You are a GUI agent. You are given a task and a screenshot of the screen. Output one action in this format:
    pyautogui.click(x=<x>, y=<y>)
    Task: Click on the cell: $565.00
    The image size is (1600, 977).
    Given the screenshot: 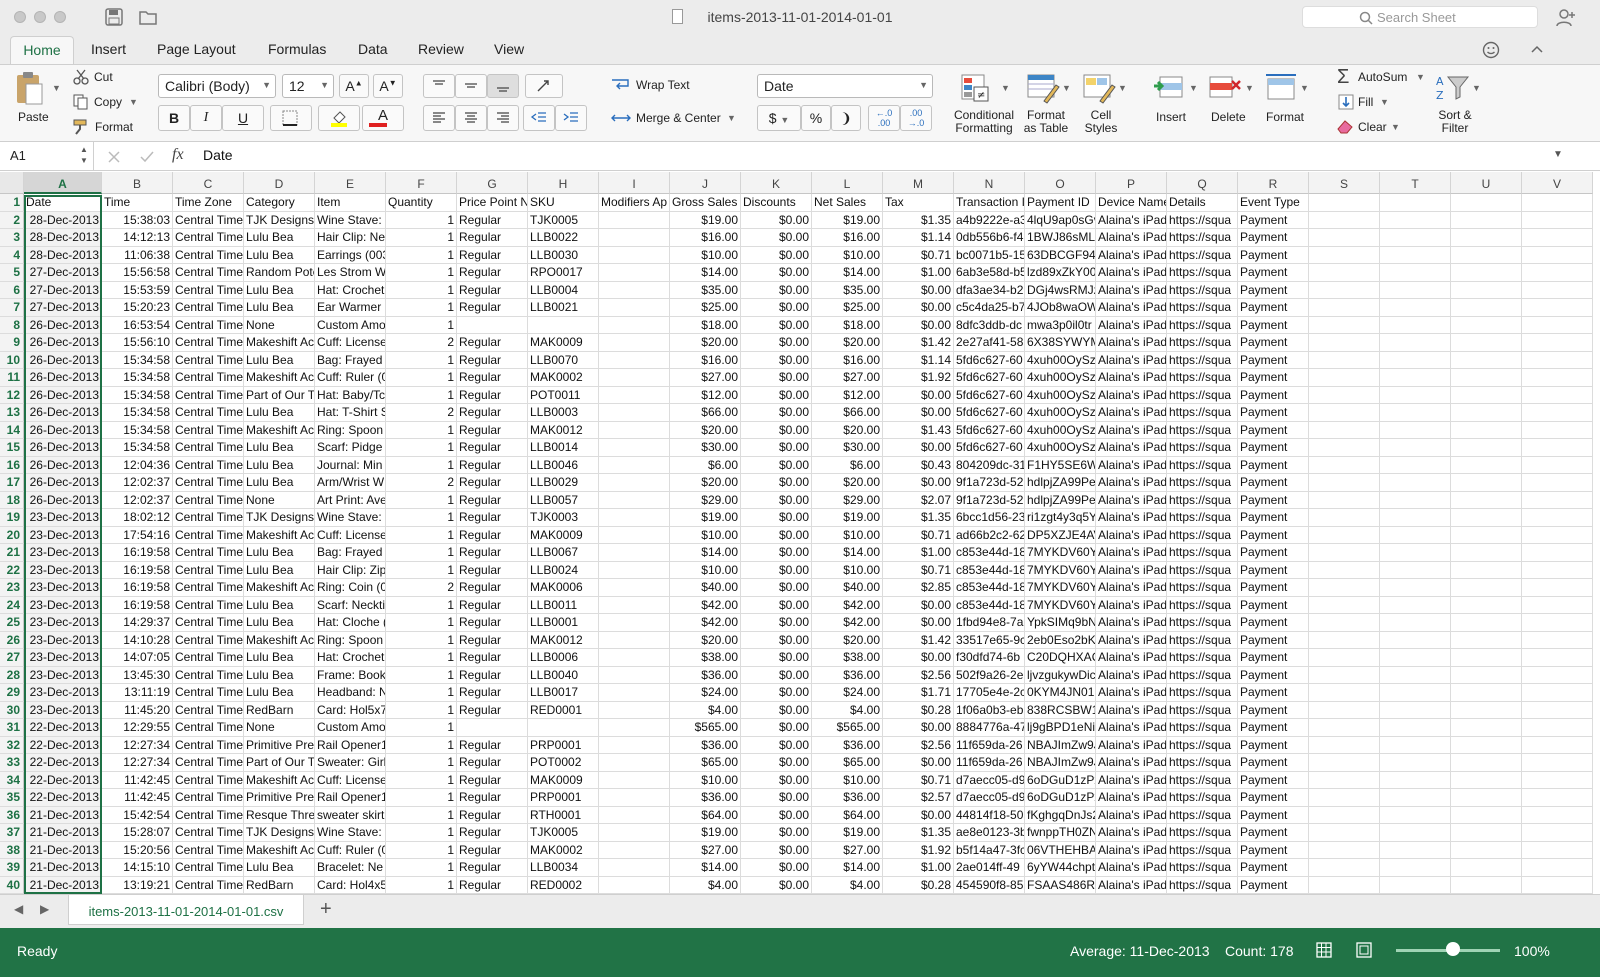 What is the action you would take?
    pyautogui.click(x=847, y=728)
    